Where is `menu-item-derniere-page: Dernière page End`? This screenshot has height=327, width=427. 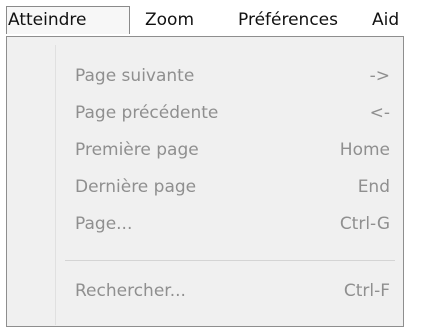 menu-item-derniere-page: Dernière page End is located at coordinates (234, 186).